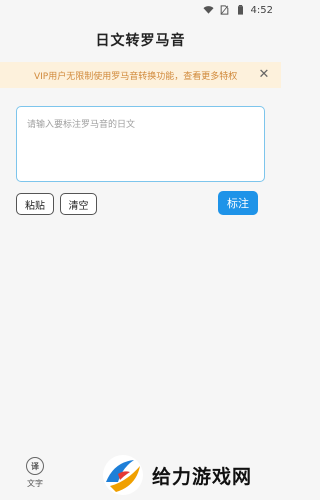  Describe the element at coordinates (208, 10) in the screenshot. I see `wifi-icon` at that location.